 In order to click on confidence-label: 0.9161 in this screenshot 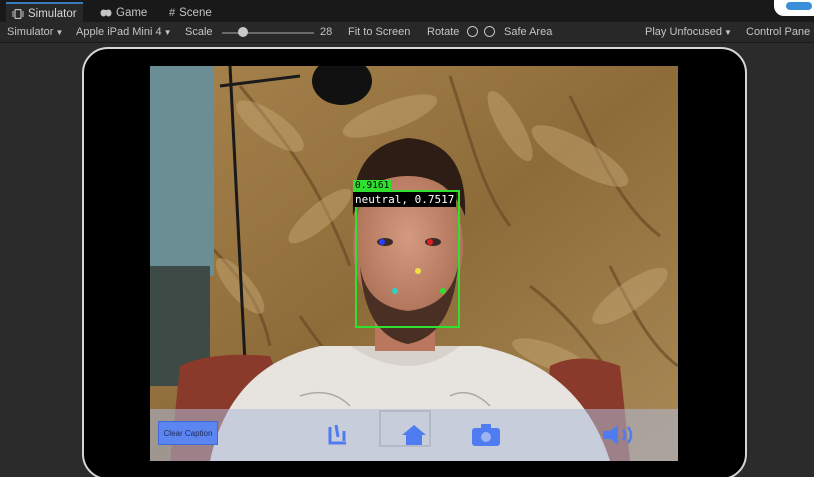, I will do `click(372, 186)`.